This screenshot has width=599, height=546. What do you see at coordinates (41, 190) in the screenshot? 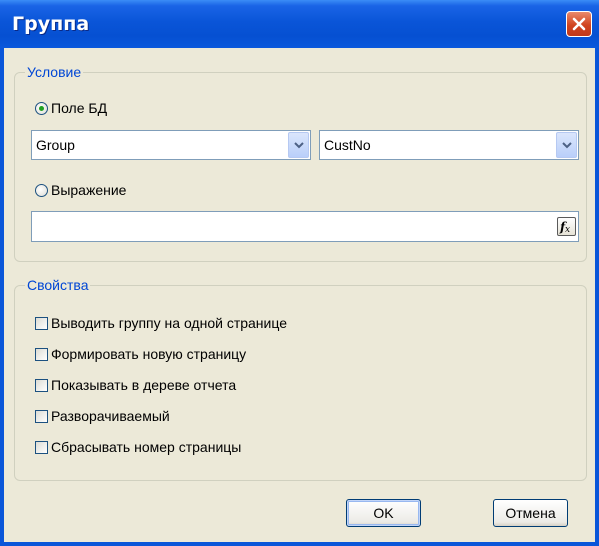
I see `expression-radio-circle` at bounding box center [41, 190].